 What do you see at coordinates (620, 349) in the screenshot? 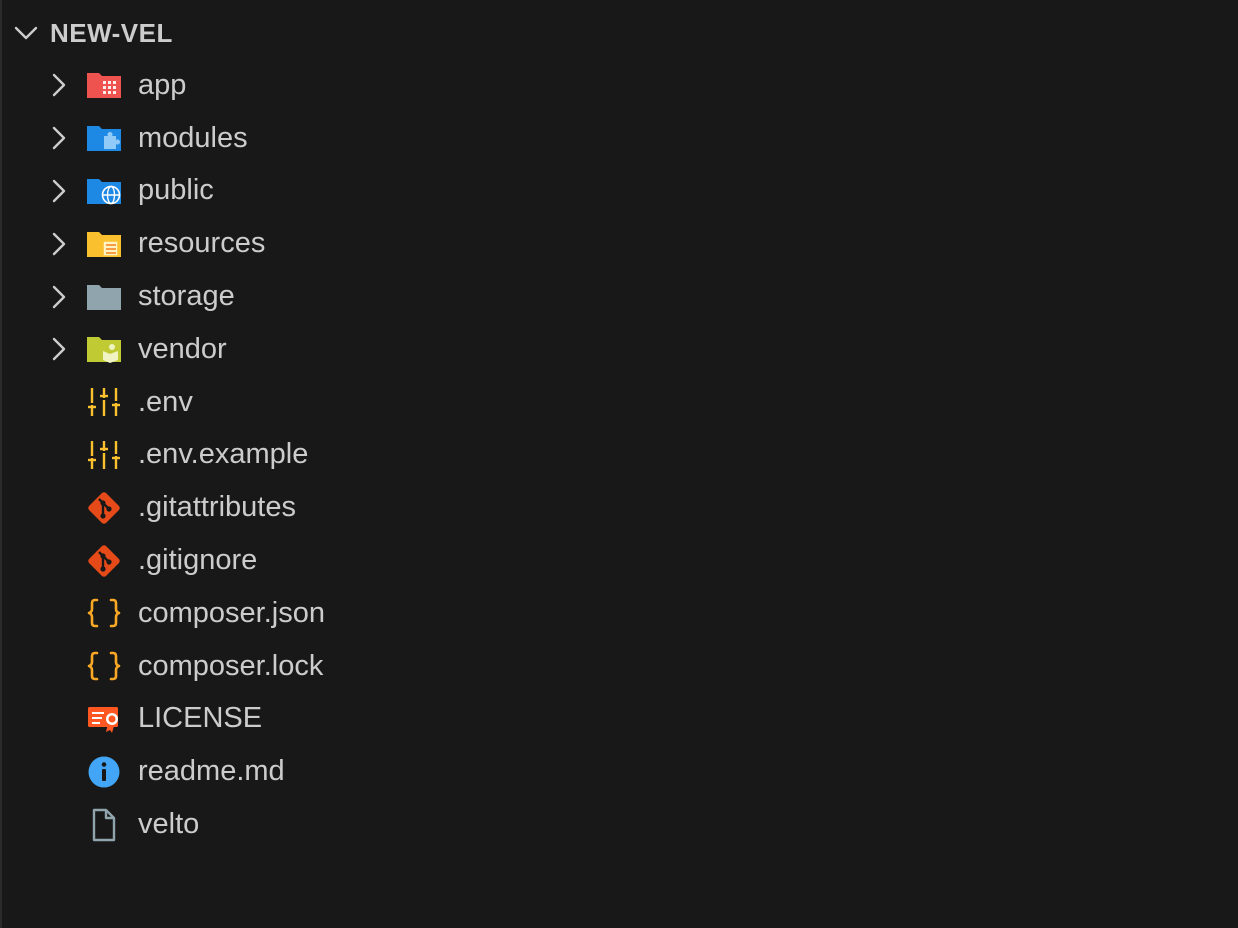
I see `tree-folder-vendor: vendor` at bounding box center [620, 349].